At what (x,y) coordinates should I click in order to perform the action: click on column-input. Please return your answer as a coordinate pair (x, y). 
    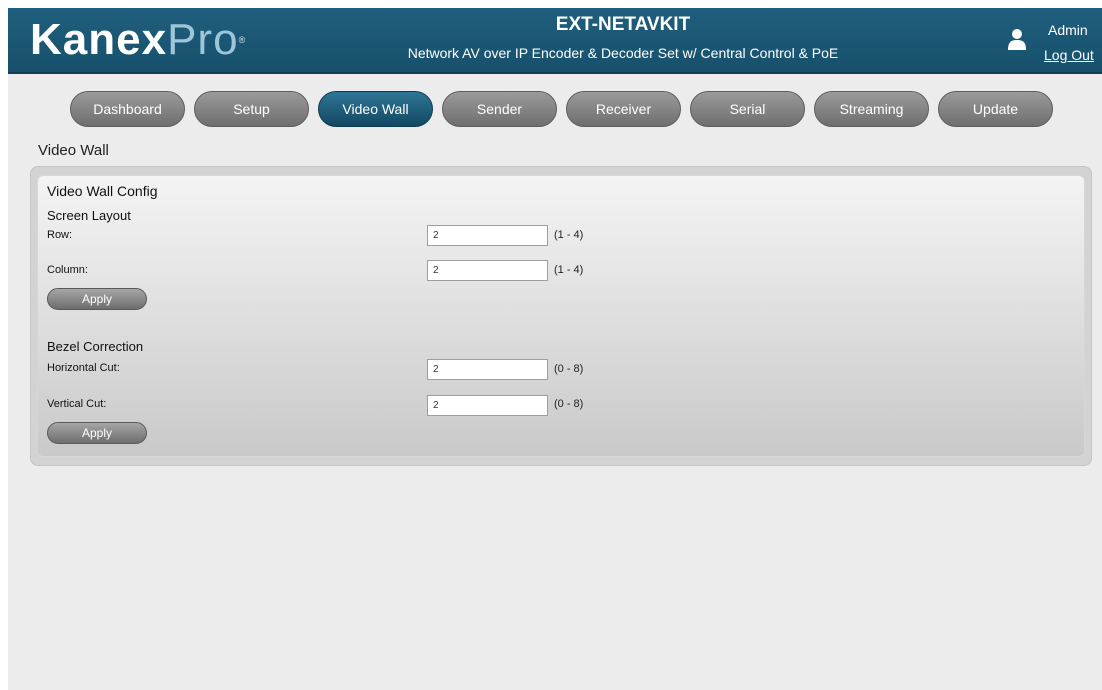
    Looking at the image, I should click on (487, 270).